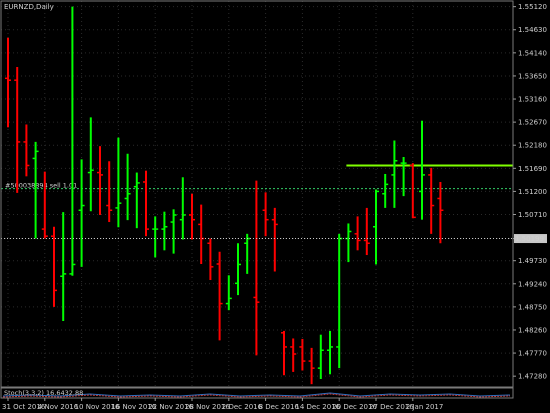 The height and width of the screenshot is (413, 550). What do you see at coordinates (532, 76) in the screenshot?
I see `y-tick-label: 1.53650` at bounding box center [532, 76].